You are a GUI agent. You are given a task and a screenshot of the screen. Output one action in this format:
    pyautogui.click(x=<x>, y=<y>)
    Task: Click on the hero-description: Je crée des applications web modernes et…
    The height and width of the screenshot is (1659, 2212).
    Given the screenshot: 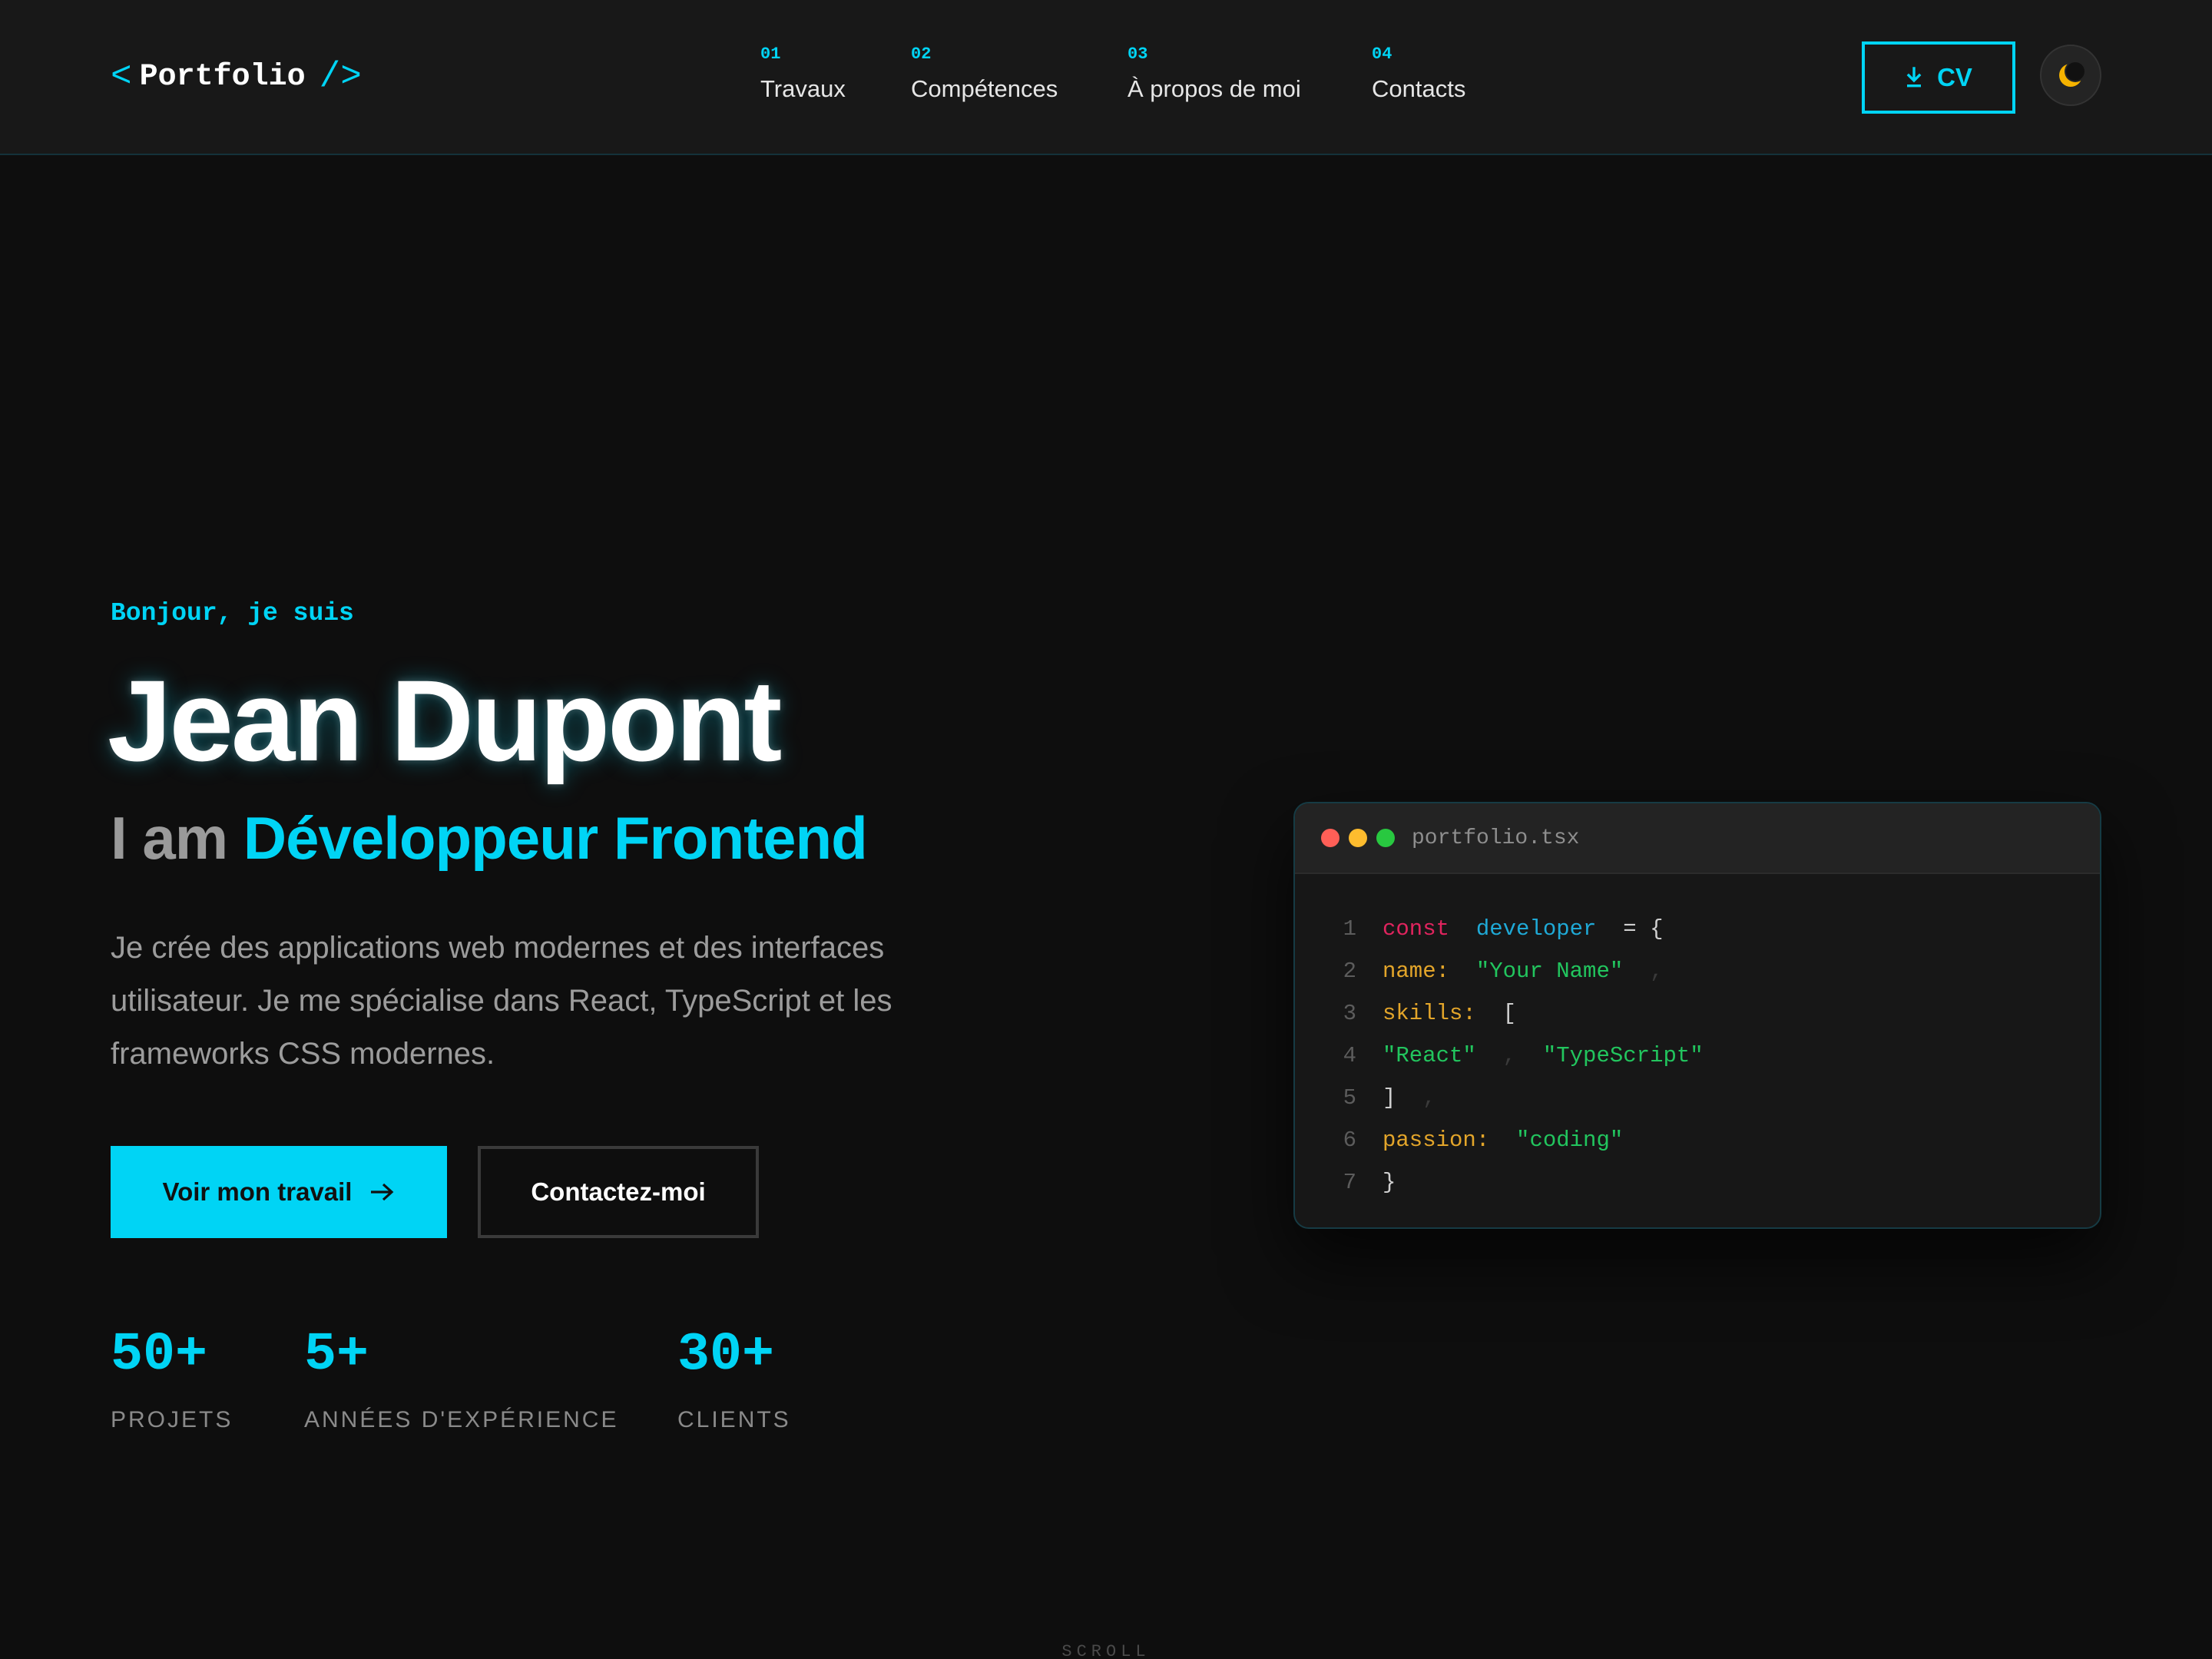 What is the action you would take?
    pyautogui.click(x=501, y=1001)
    